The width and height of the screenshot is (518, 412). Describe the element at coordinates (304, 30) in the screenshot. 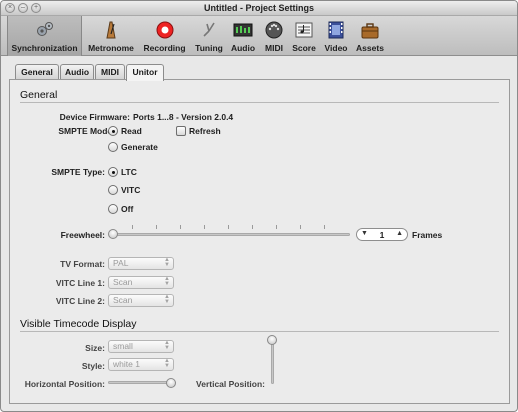

I see `score-icon` at that location.